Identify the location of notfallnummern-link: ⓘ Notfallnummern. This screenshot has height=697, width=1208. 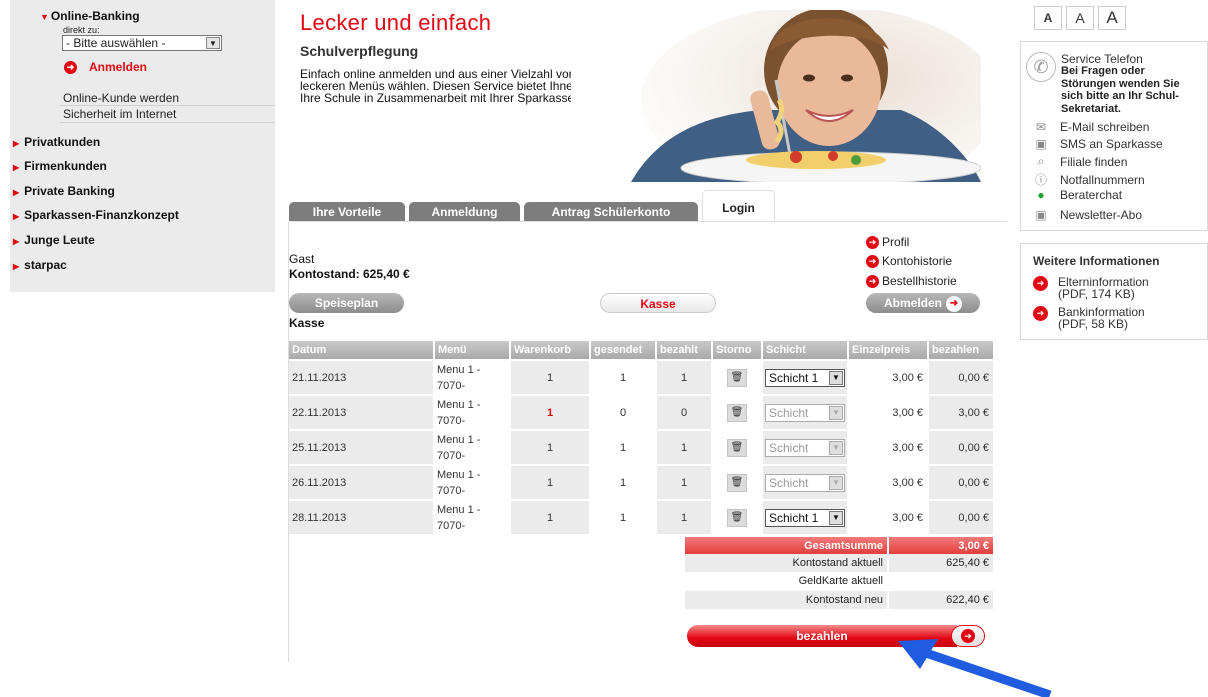
(1089, 179).